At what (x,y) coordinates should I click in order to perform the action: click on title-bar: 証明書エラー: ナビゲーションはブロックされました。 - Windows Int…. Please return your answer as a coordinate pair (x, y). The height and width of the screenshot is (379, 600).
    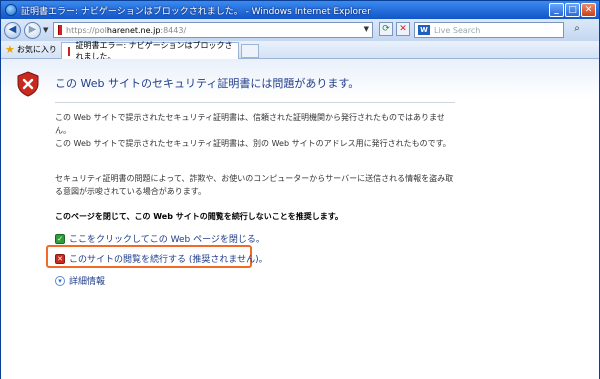
    Looking at the image, I should click on (300, 10).